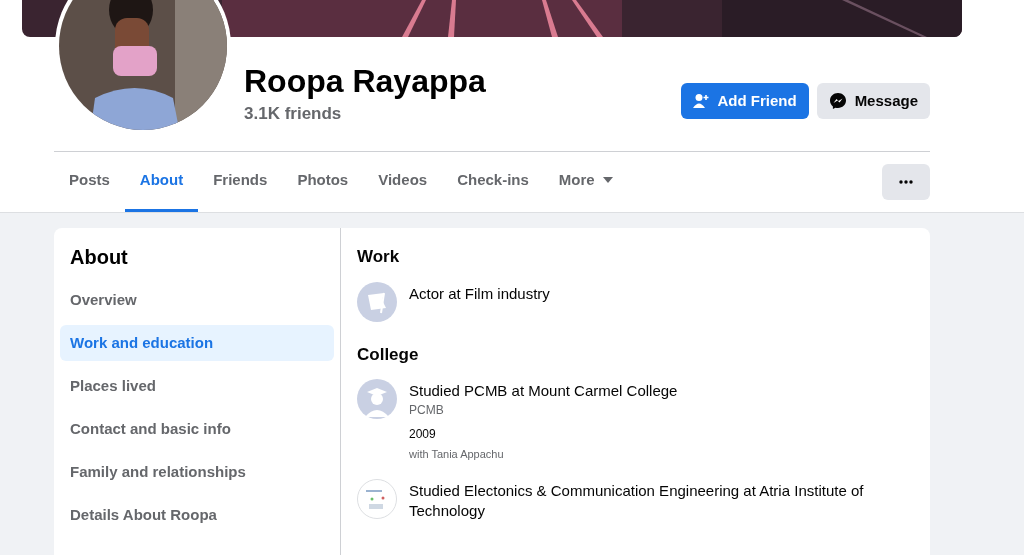 This screenshot has width=1024, height=555. Describe the element at coordinates (377, 498) in the screenshot. I see `school-logo-icon` at that location.